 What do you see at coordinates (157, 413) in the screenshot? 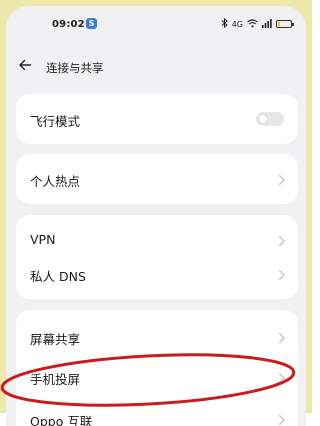
I see `oppo-connect-row: Oppo 互联` at bounding box center [157, 413].